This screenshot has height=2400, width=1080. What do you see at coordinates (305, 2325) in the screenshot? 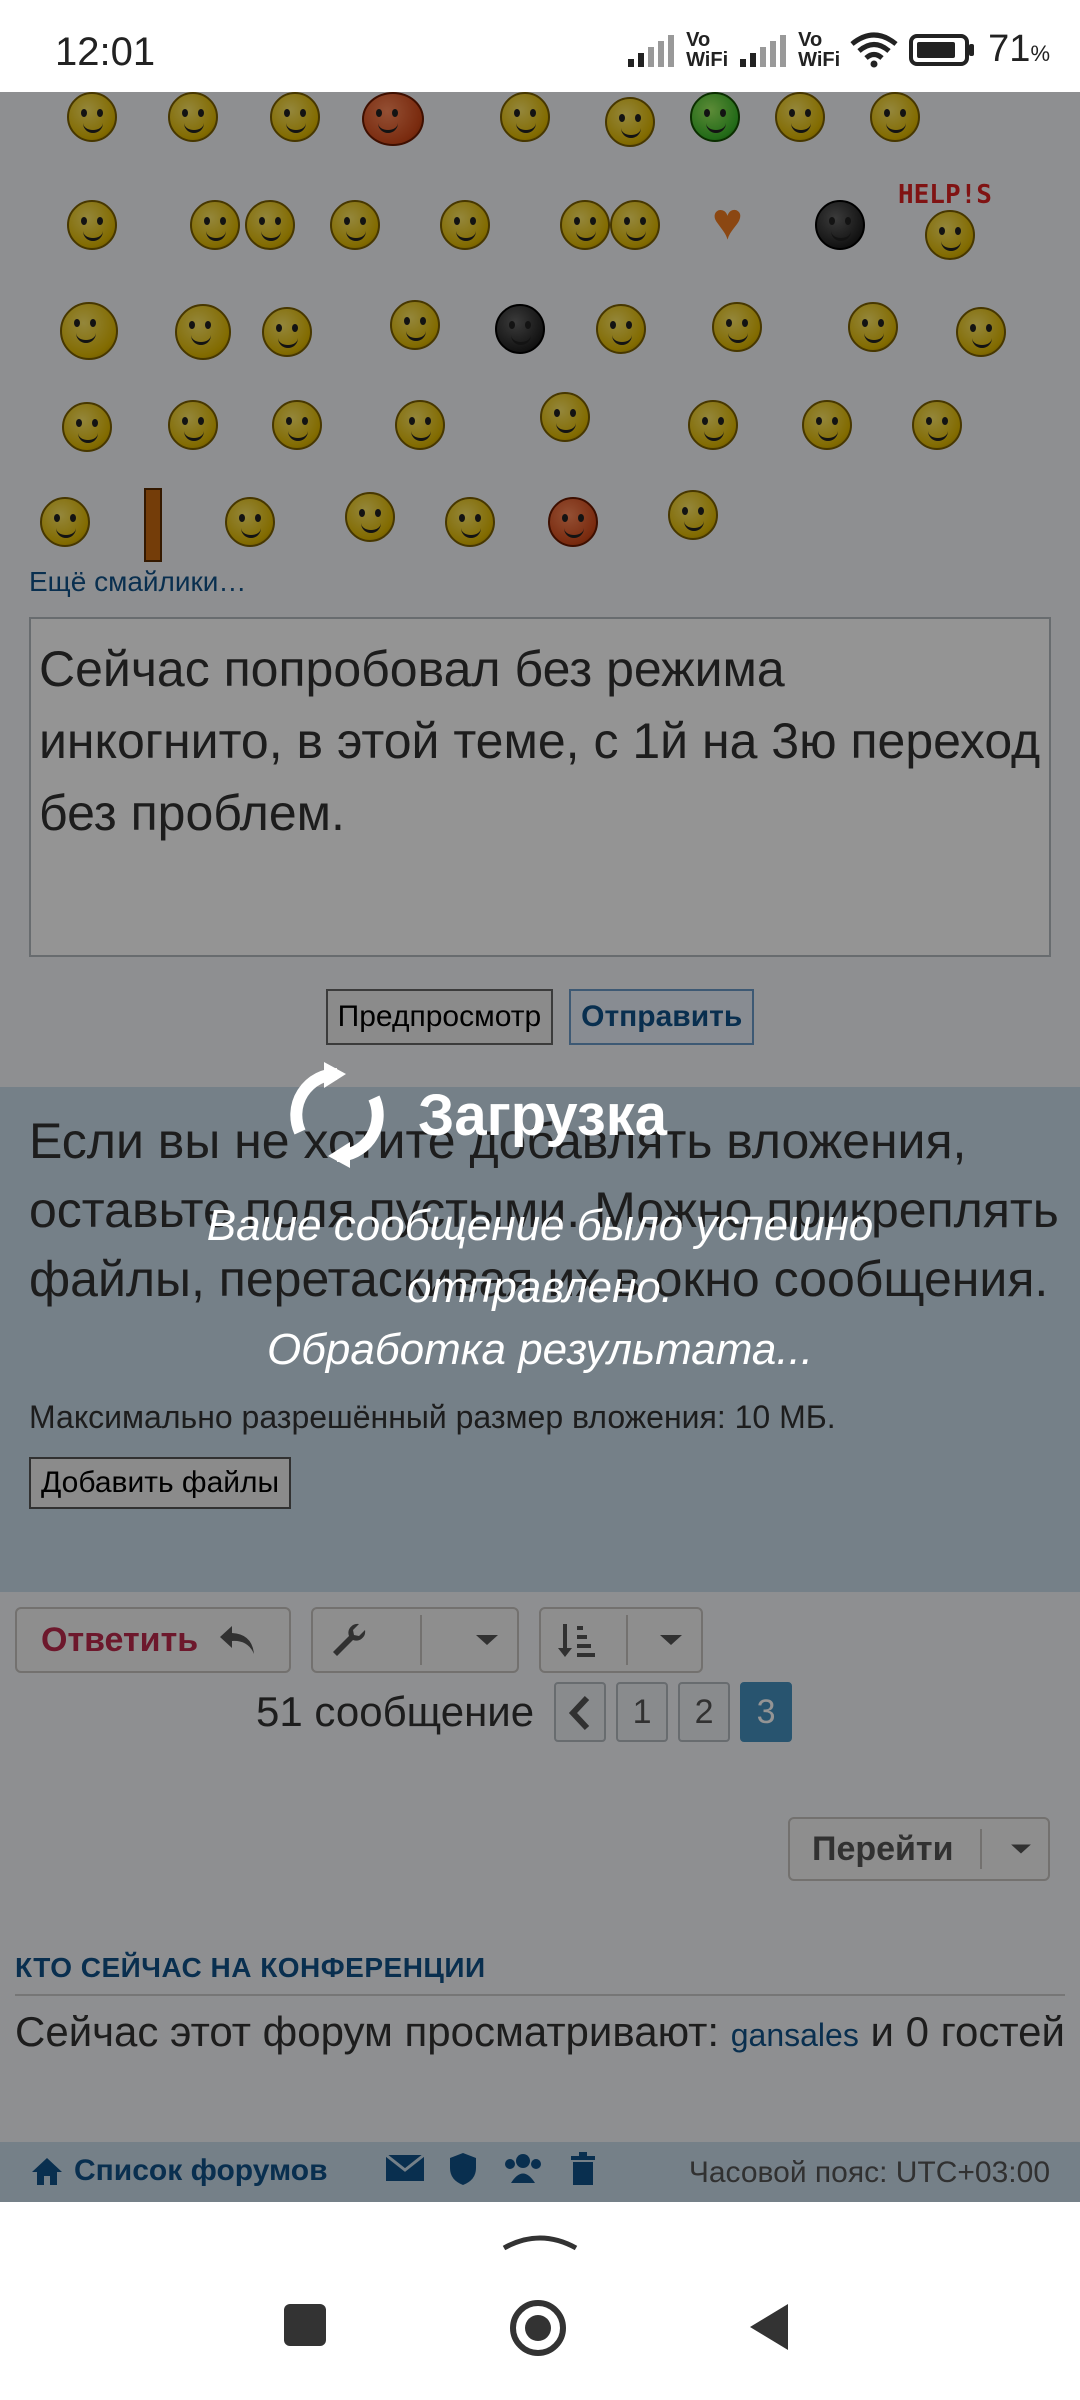
I see `recent-apps-button` at bounding box center [305, 2325].